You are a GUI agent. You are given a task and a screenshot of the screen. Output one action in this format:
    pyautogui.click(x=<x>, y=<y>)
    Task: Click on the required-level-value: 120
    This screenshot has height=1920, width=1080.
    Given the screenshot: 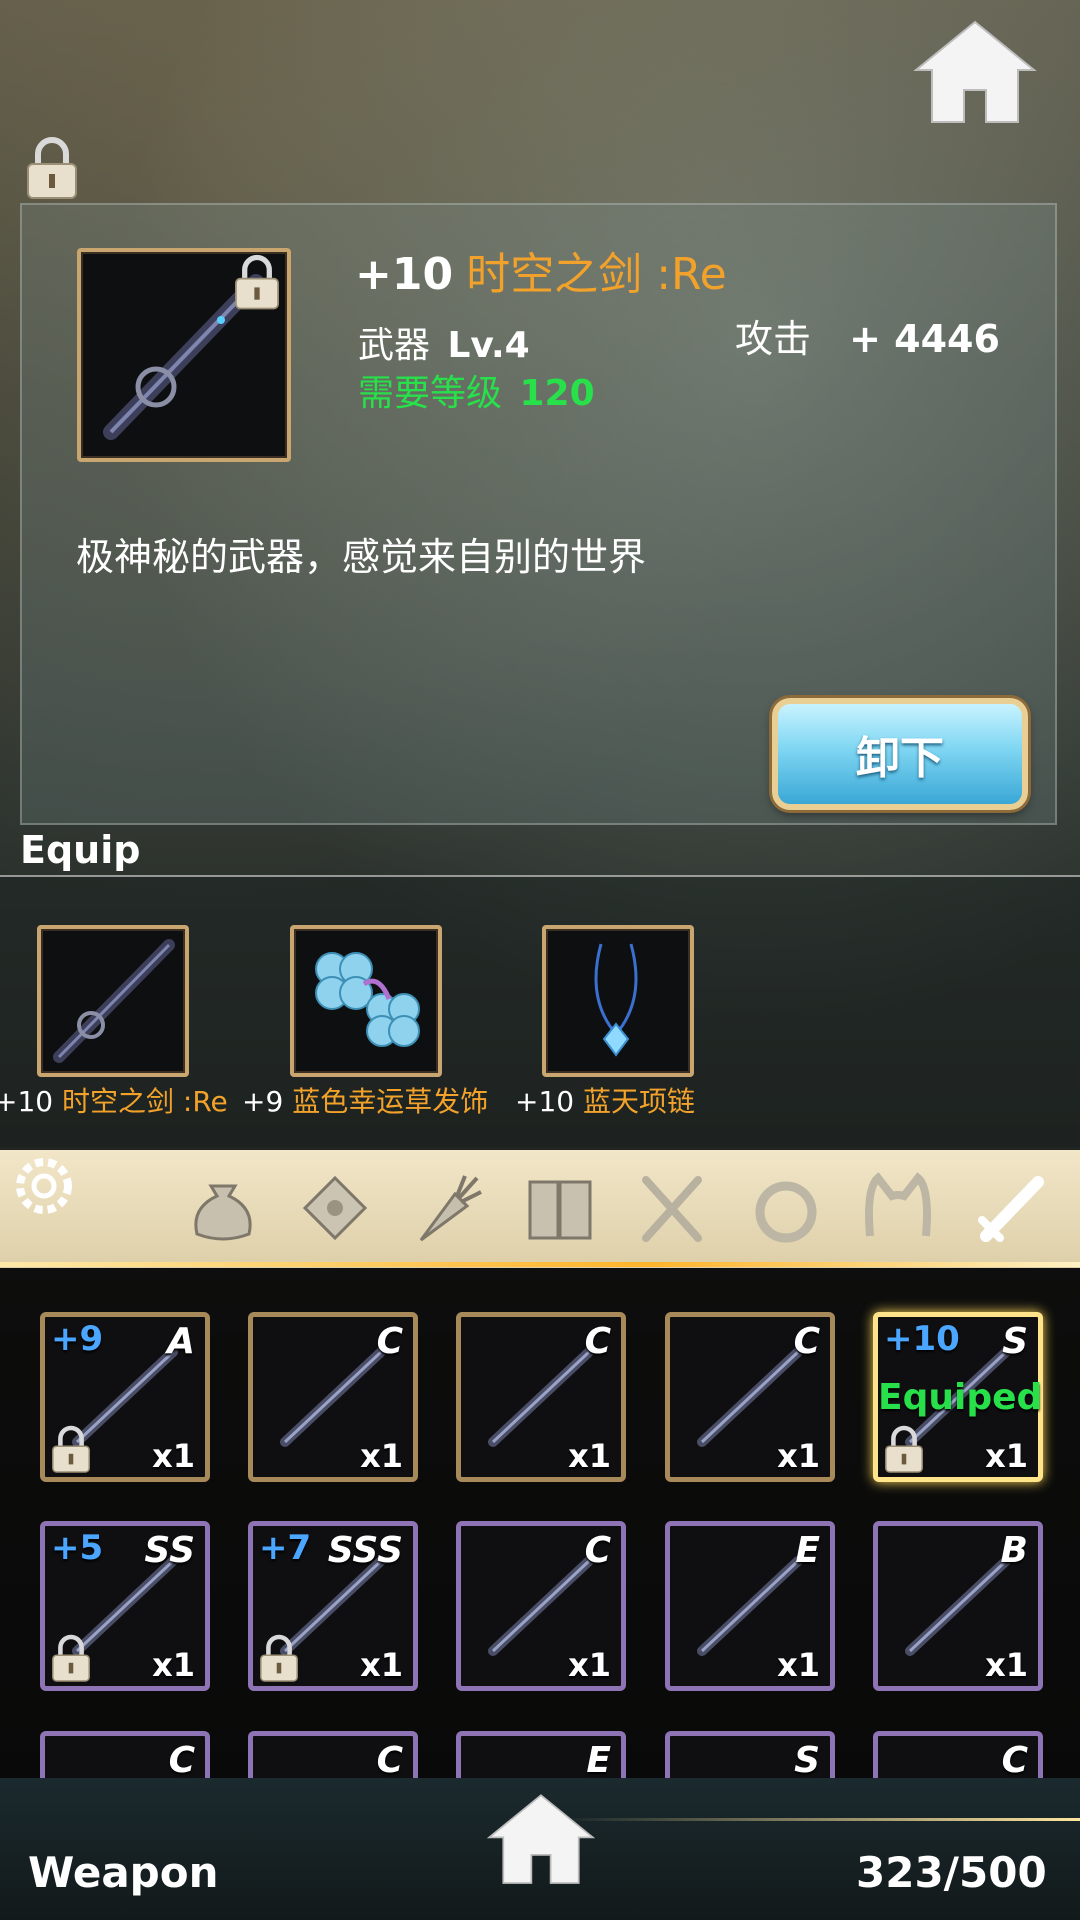 What is the action you would take?
    pyautogui.click(x=557, y=393)
    